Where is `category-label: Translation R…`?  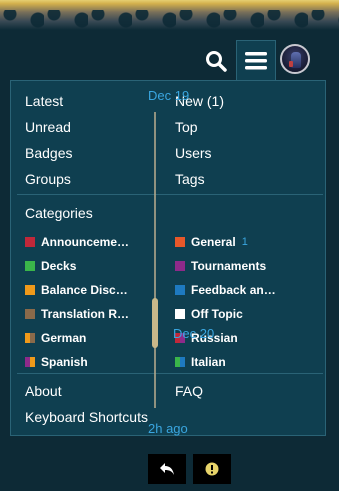
category-label: Translation R… is located at coordinates (85, 314).